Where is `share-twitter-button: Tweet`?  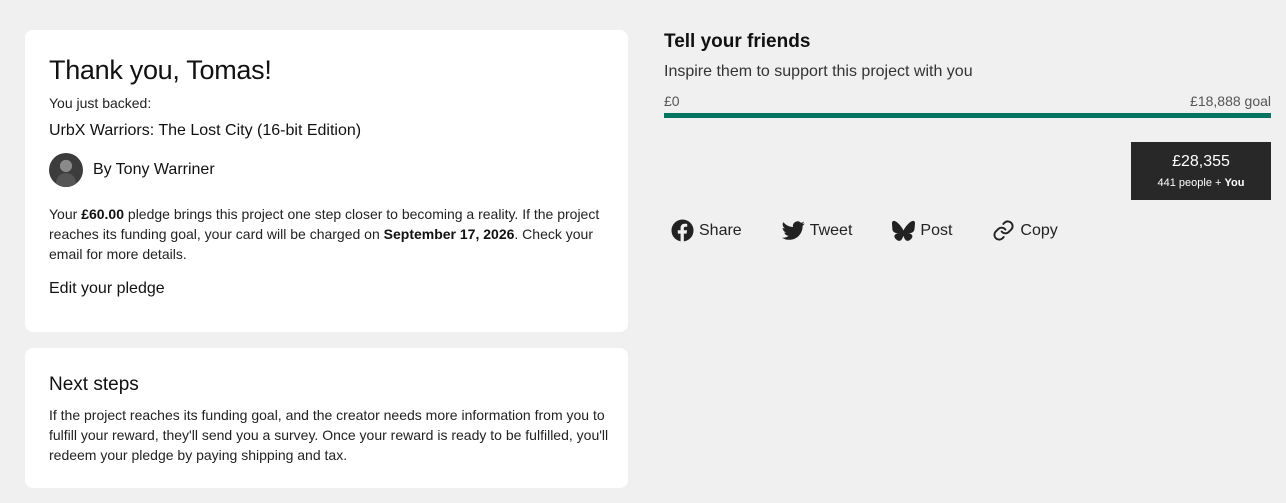 share-twitter-button: Tweet is located at coordinates (817, 230).